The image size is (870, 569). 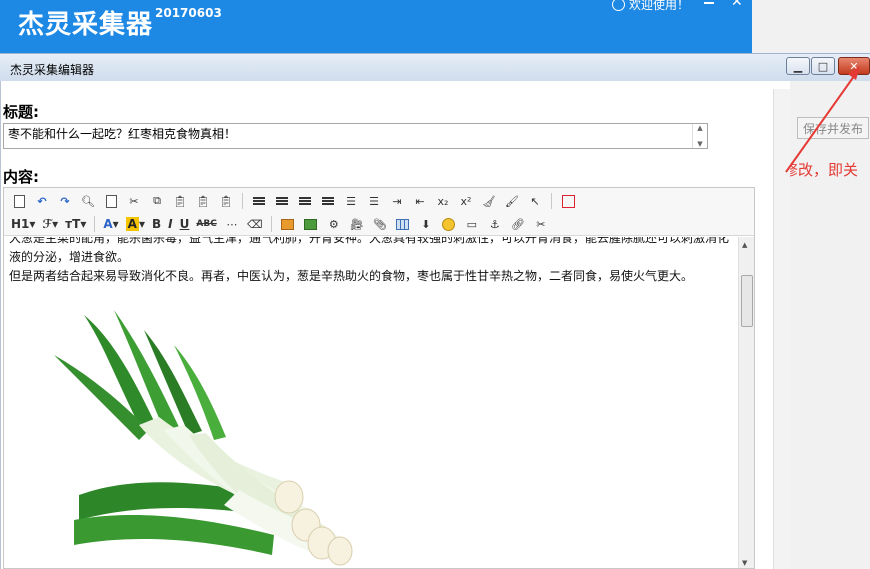 I want to click on title-input-scroll: ▲ ▼, so click(x=699, y=136).